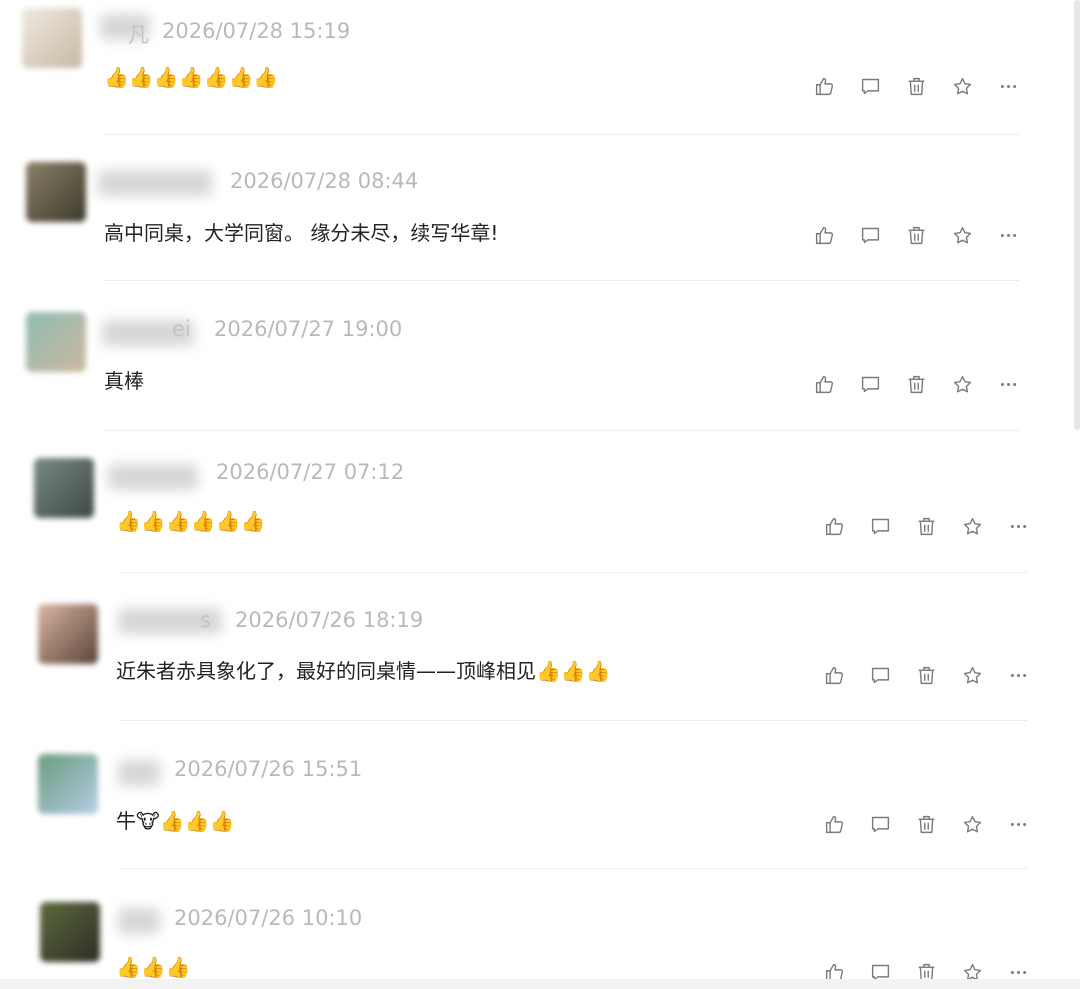 Image resolution: width=1080 pixels, height=989 pixels. What do you see at coordinates (191, 77) in the screenshot?
I see `comment-text: 👍👍👍👍👍👍👍` at bounding box center [191, 77].